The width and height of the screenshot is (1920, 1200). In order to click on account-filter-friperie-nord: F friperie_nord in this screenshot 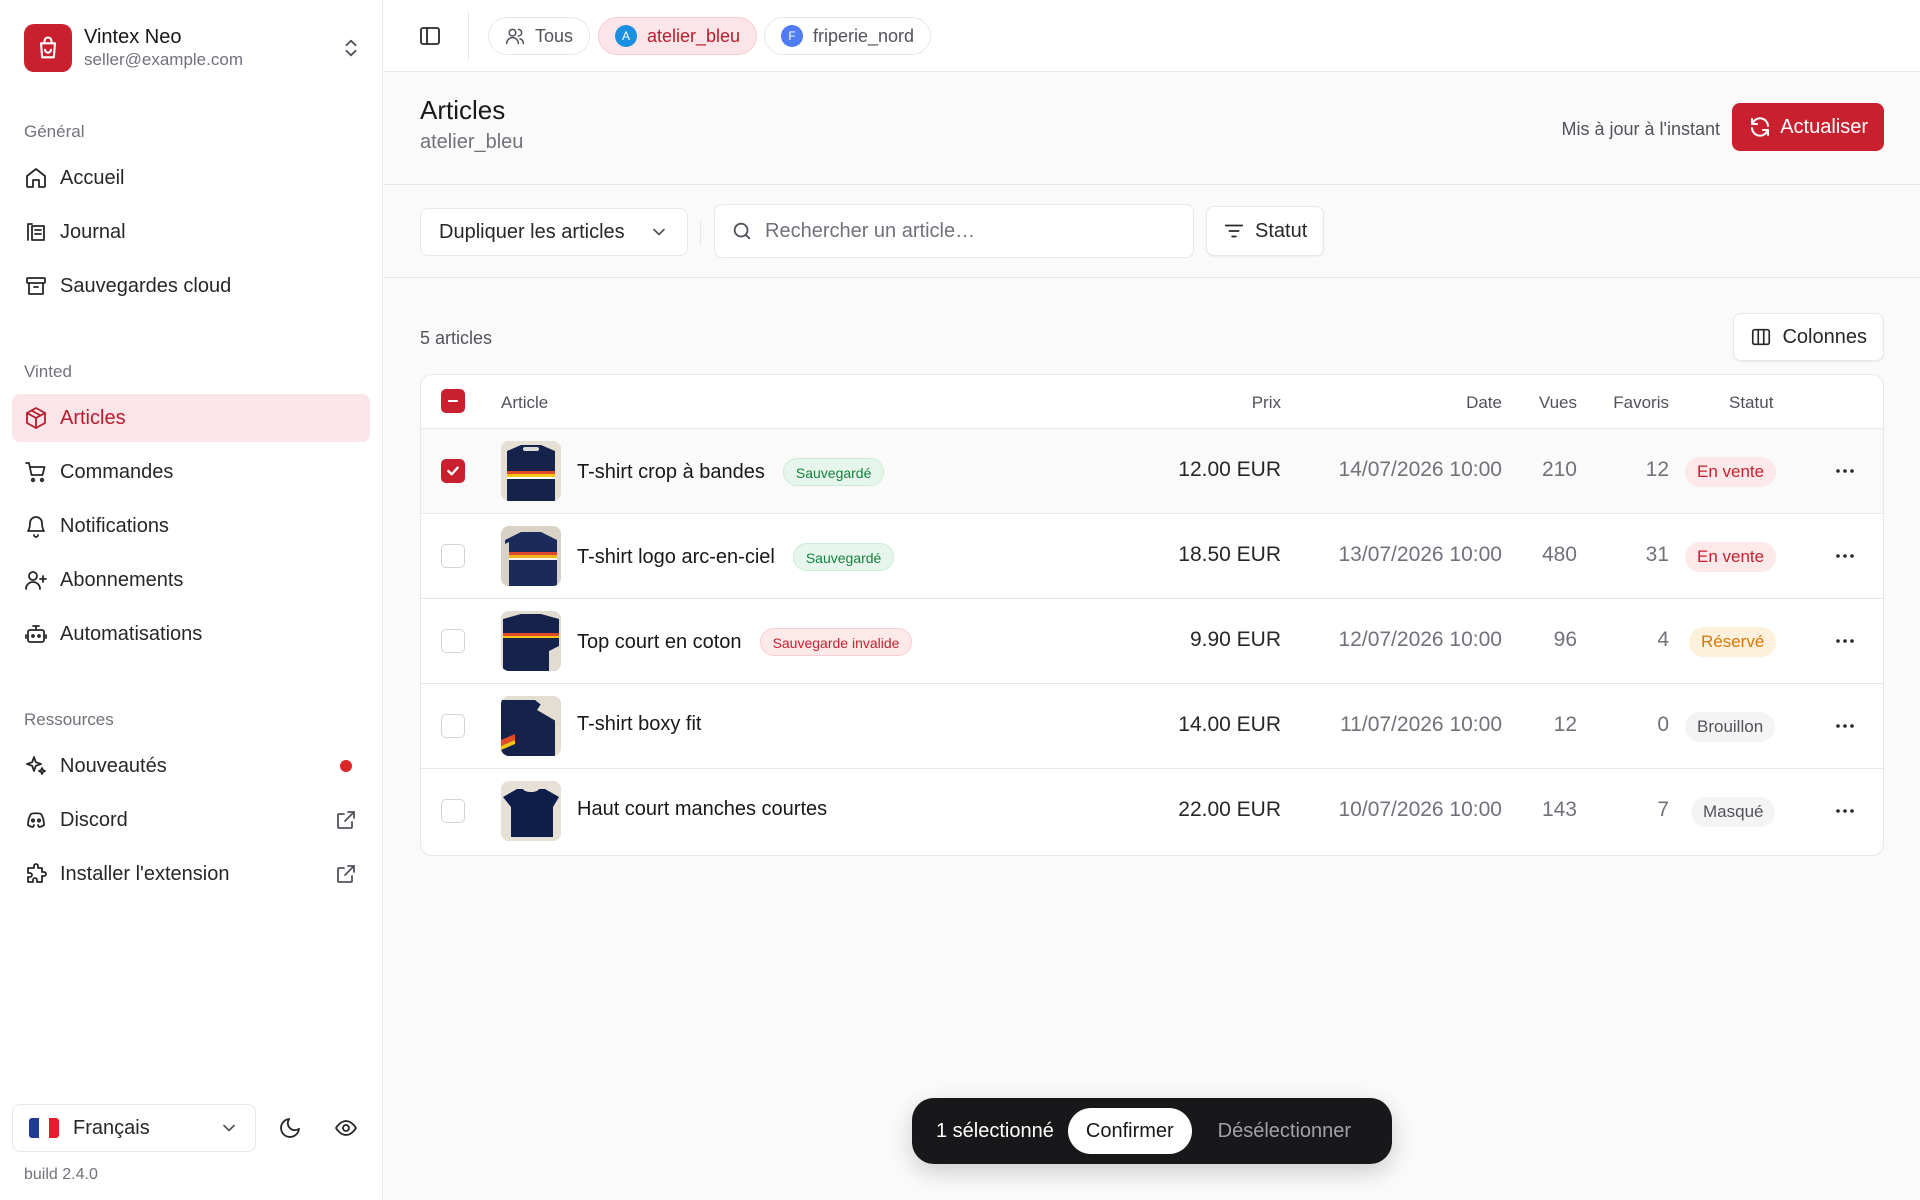, I will do `click(848, 36)`.